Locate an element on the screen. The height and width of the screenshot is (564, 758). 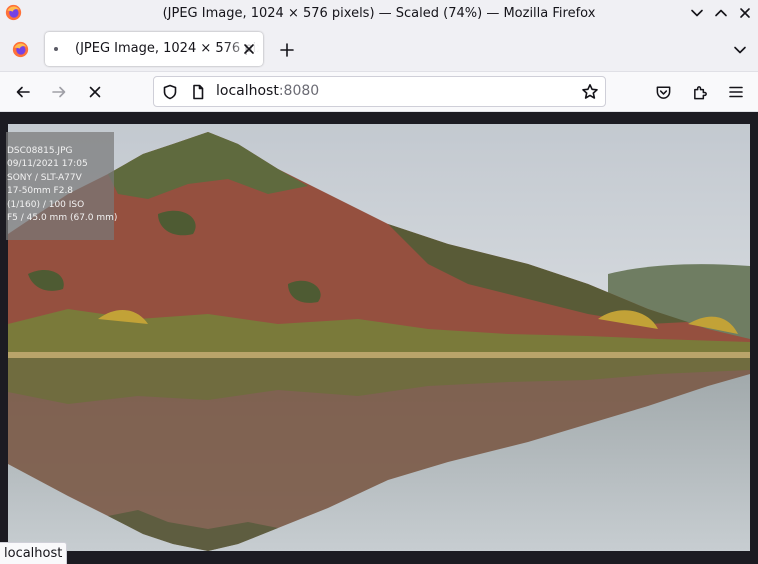
extensions-button is located at coordinates (700, 92).